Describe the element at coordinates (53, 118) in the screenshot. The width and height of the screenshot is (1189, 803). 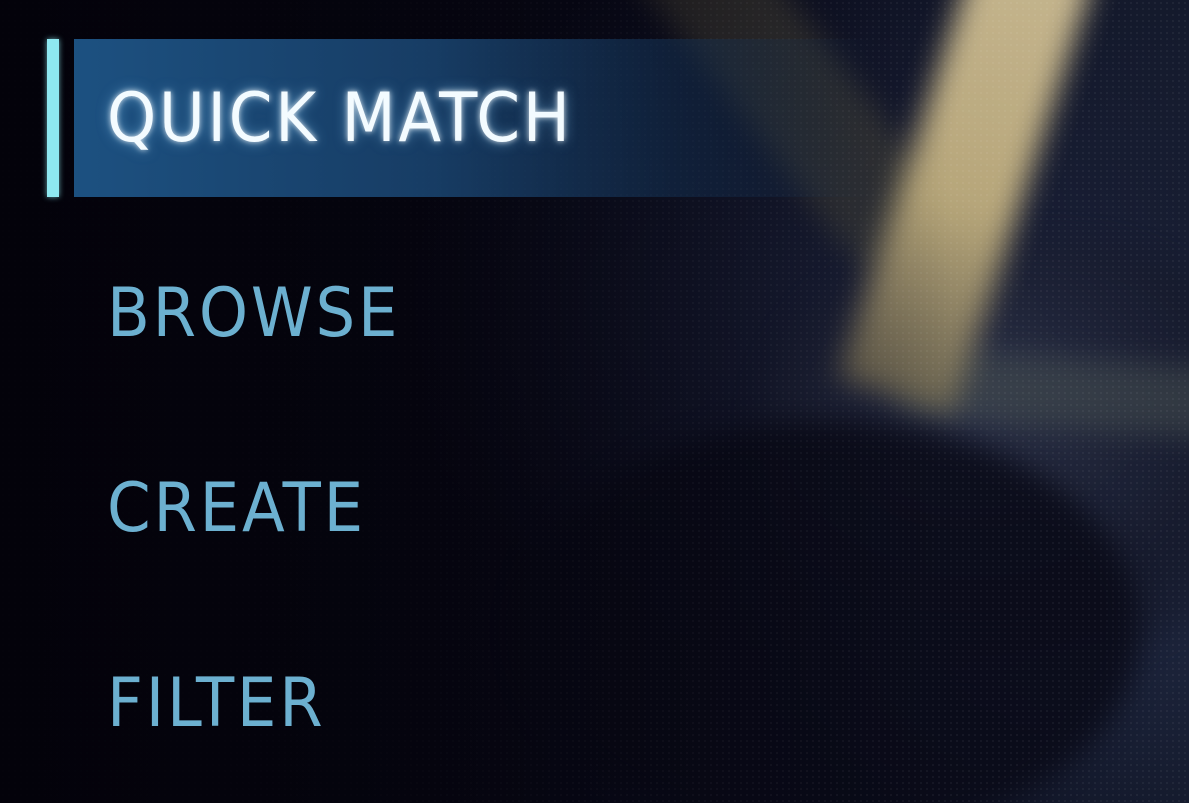
I see `selection-indicator-bar` at that location.